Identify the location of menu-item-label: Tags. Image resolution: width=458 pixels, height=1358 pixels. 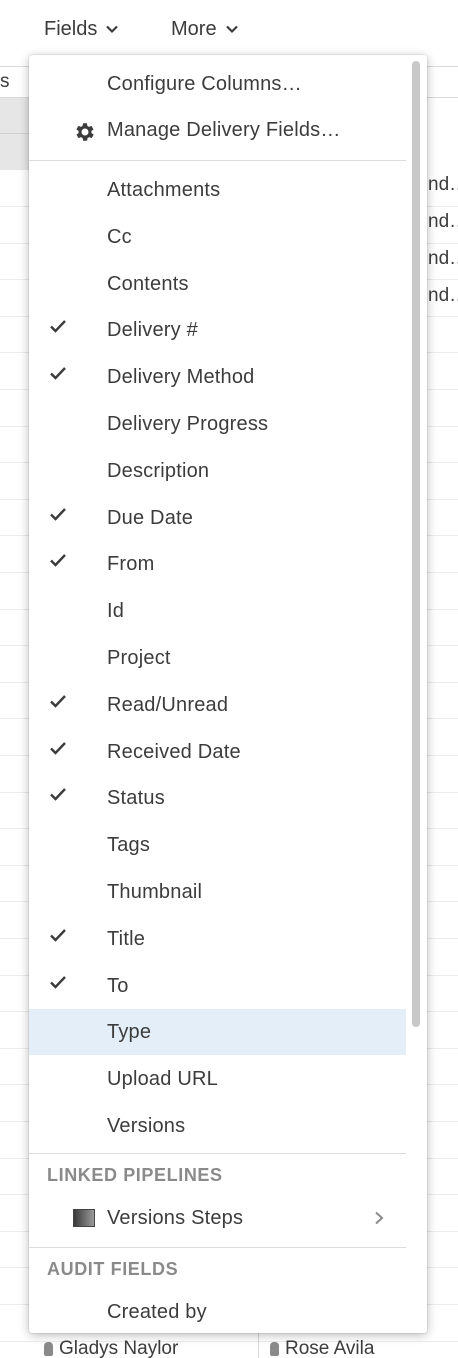
(129, 844).